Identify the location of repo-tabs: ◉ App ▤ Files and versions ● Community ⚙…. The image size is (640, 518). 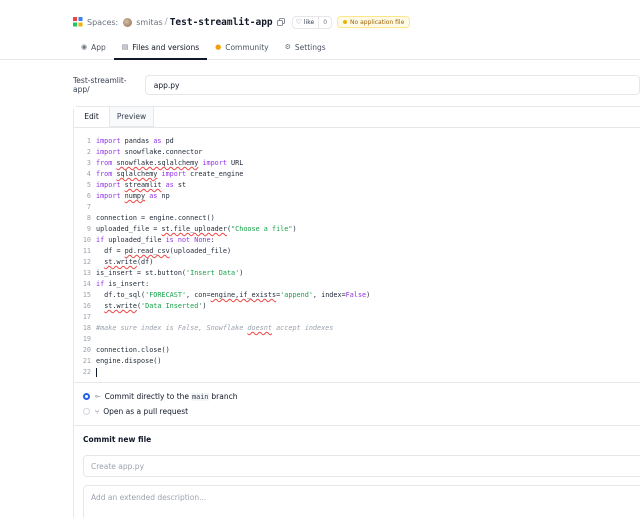
(203, 48).